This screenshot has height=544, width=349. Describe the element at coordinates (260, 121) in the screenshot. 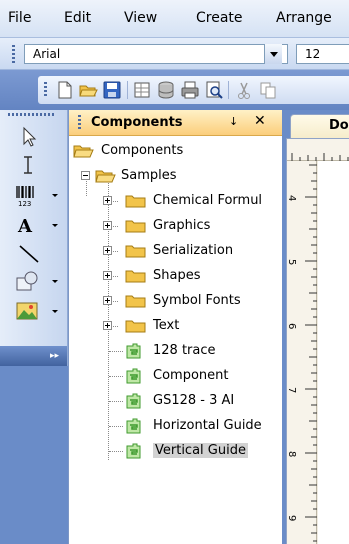

I see `close-icon: ✕` at that location.